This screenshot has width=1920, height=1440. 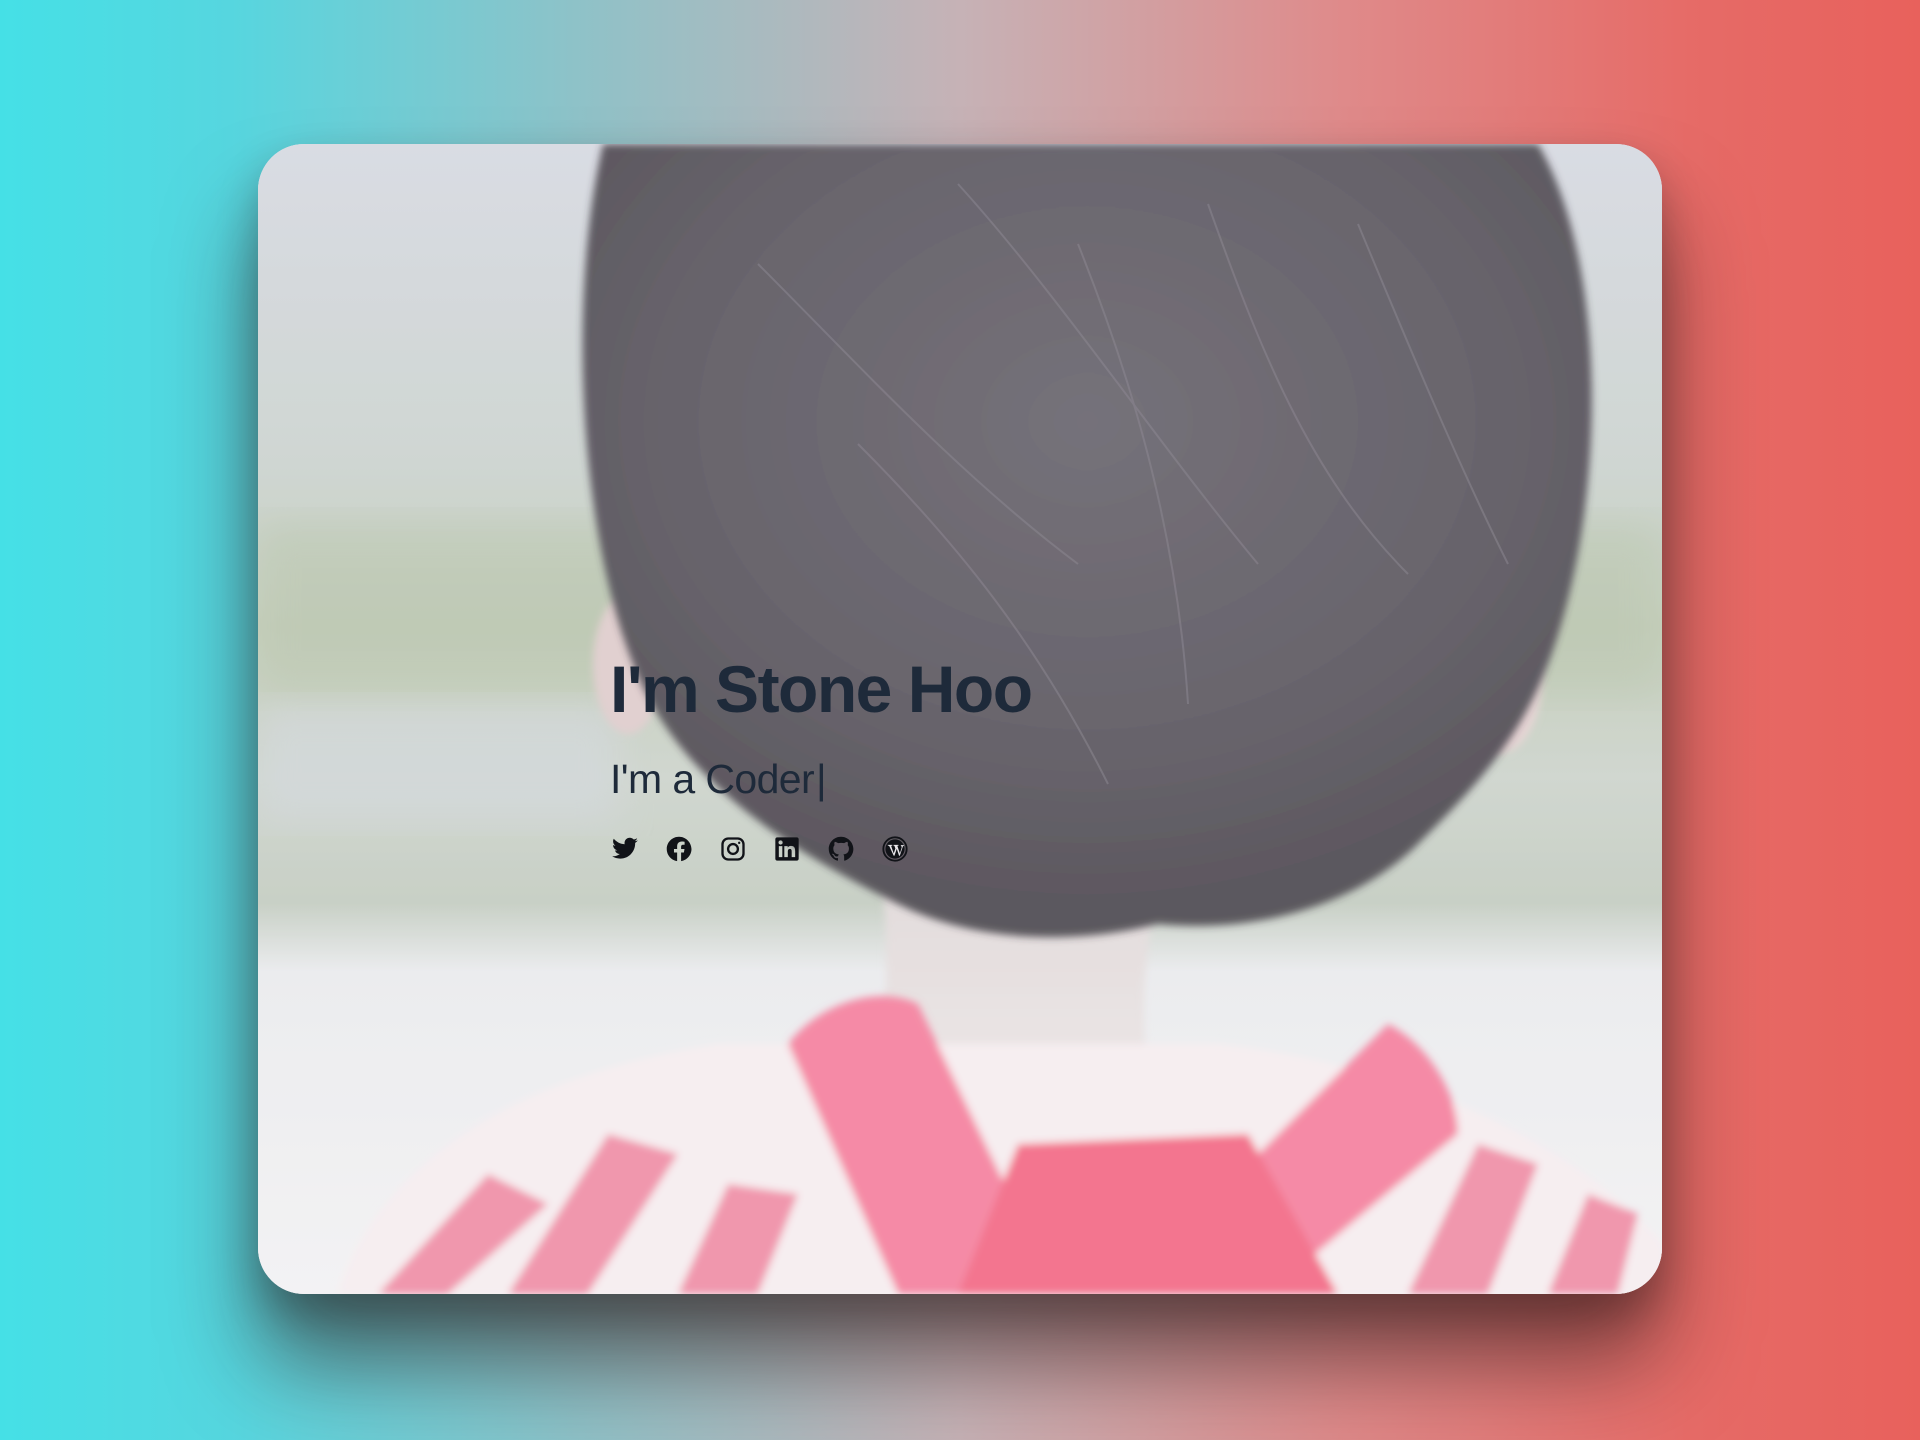 What do you see at coordinates (821, 778) in the screenshot?
I see `typing-cursor: |` at bounding box center [821, 778].